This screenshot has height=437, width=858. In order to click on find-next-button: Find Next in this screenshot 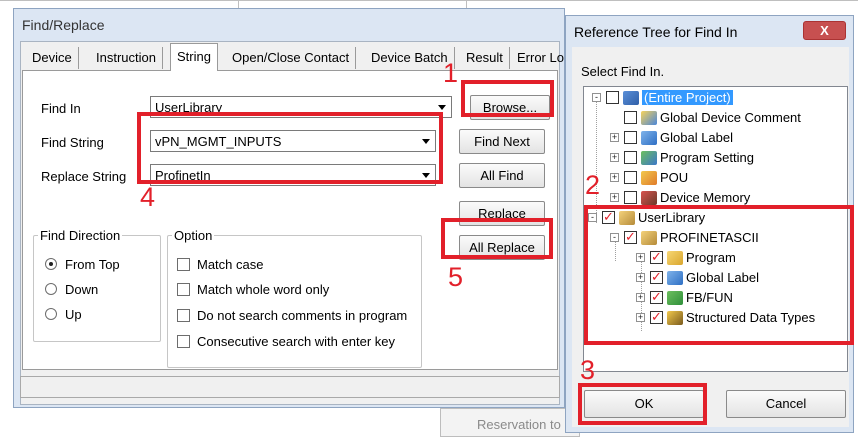, I will do `click(502, 141)`.